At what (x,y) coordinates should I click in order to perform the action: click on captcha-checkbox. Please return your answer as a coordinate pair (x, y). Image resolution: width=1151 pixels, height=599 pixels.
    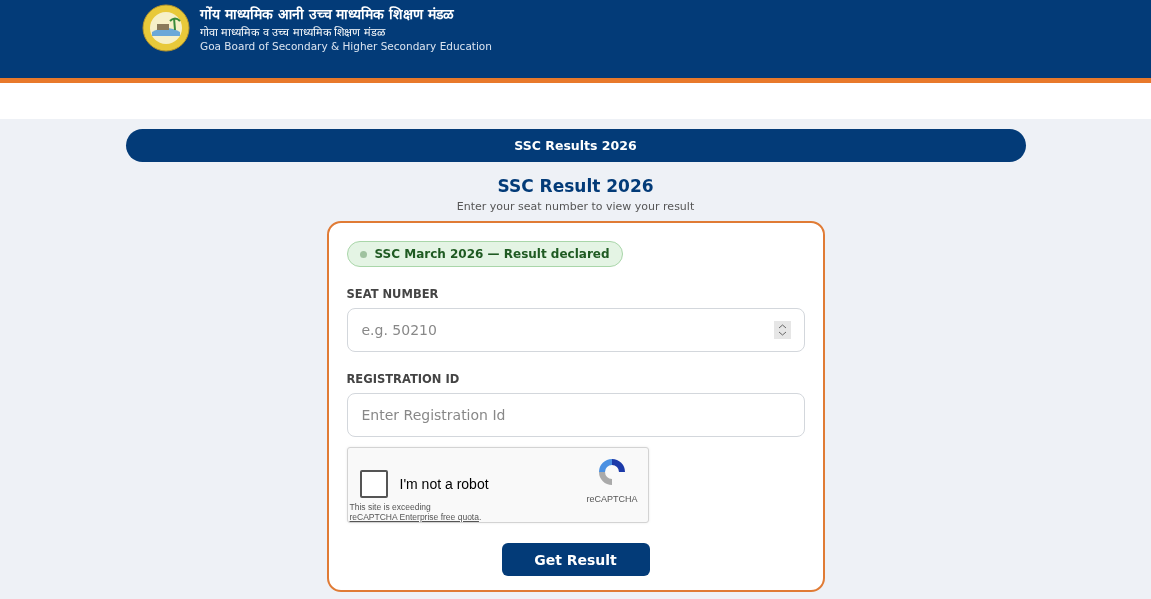
    Looking at the image, I should click on (373, 484).